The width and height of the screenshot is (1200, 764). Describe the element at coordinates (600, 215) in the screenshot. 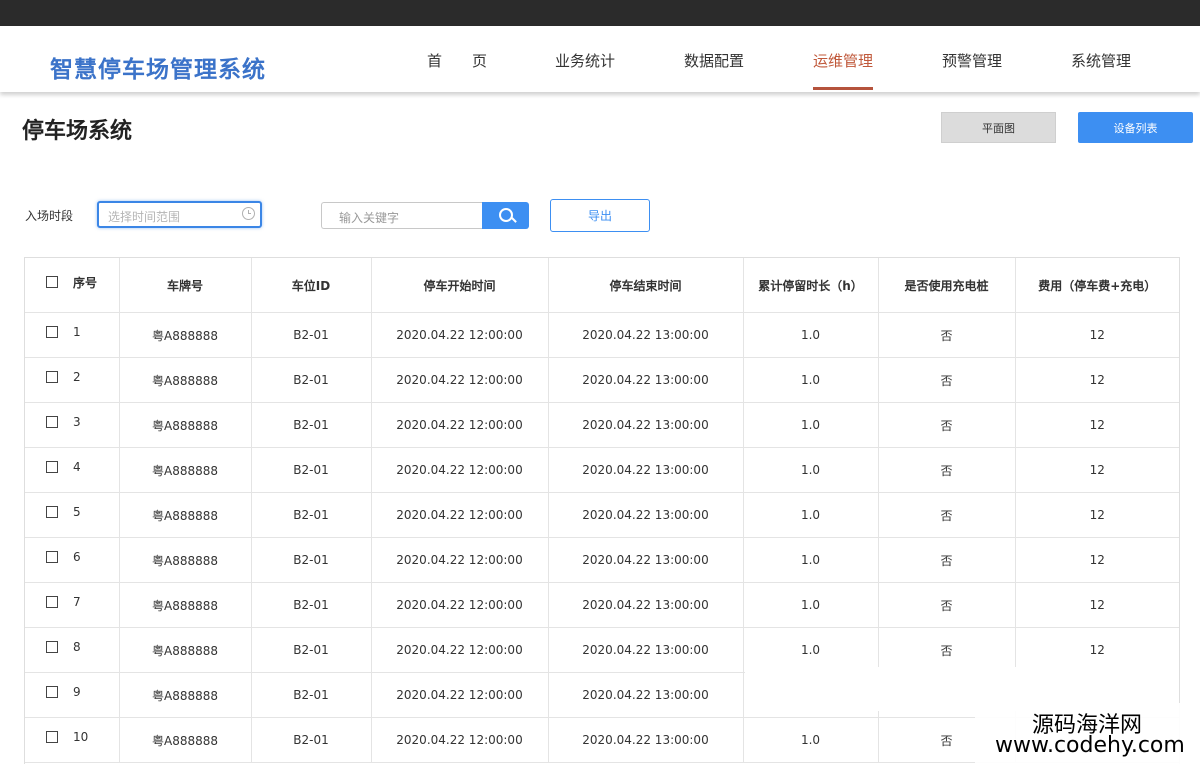

I see `export-button: 导出` at that location.